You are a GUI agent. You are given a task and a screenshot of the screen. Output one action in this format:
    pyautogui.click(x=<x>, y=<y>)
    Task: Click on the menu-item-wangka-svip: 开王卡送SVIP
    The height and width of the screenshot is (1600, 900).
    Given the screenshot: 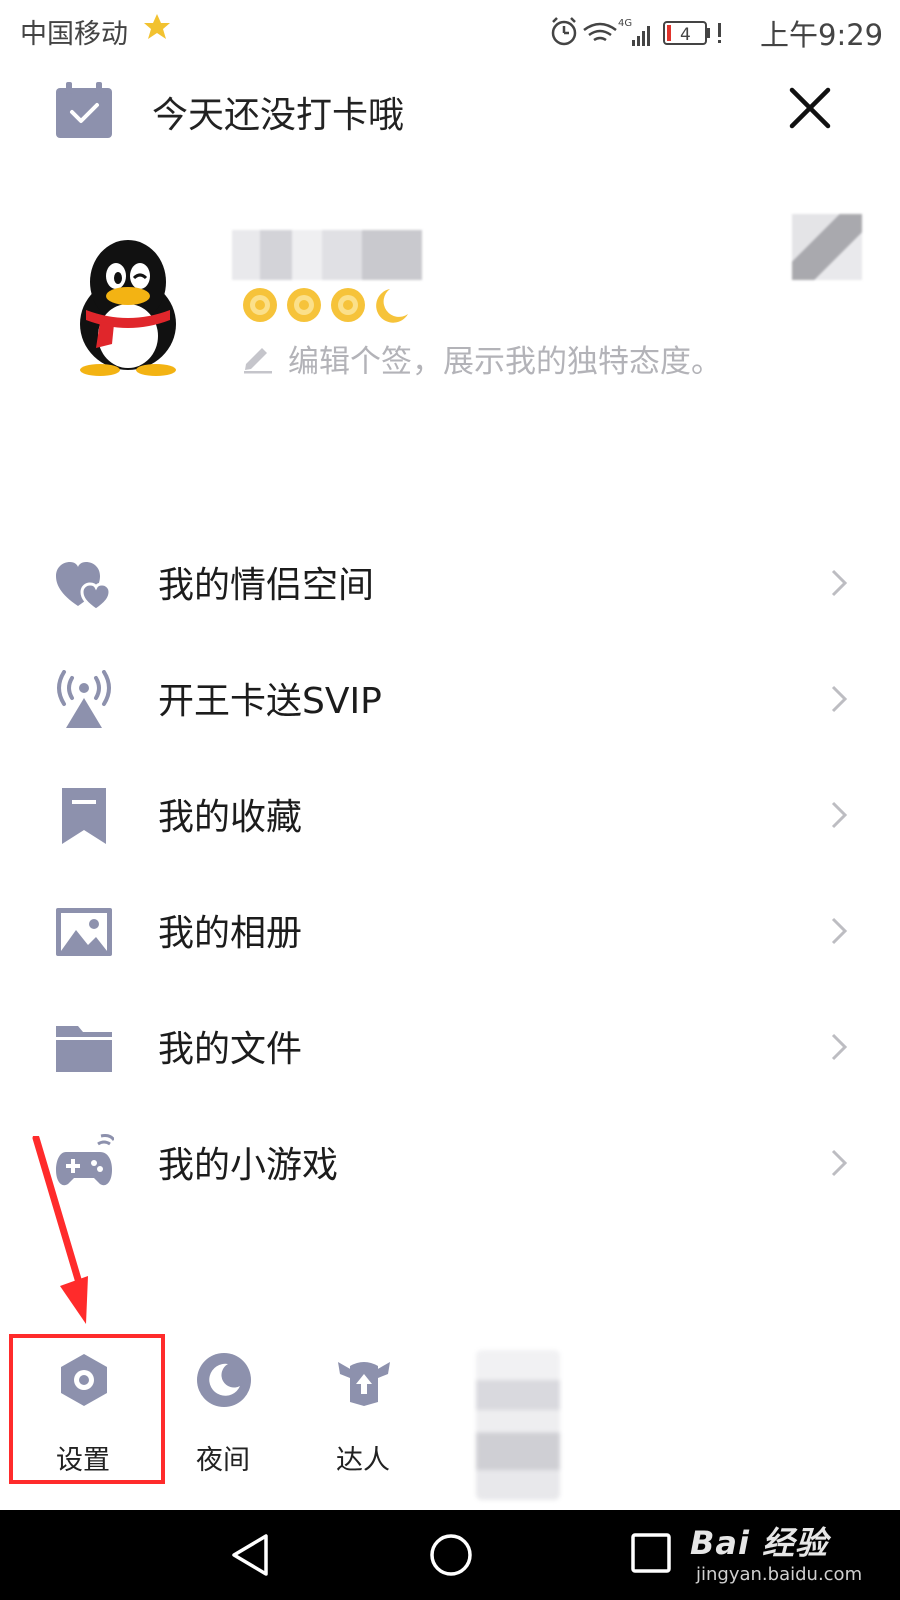 What is the action you would take?
    pyautogui.click(x=450, y=700)
    